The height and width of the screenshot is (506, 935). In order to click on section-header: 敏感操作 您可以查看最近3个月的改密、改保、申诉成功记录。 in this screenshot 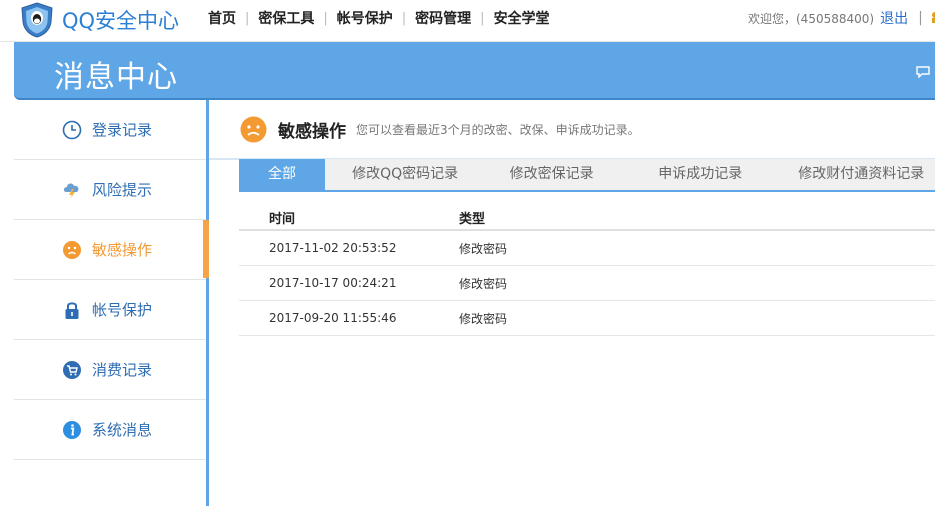, I will do `click(440, 129)`.